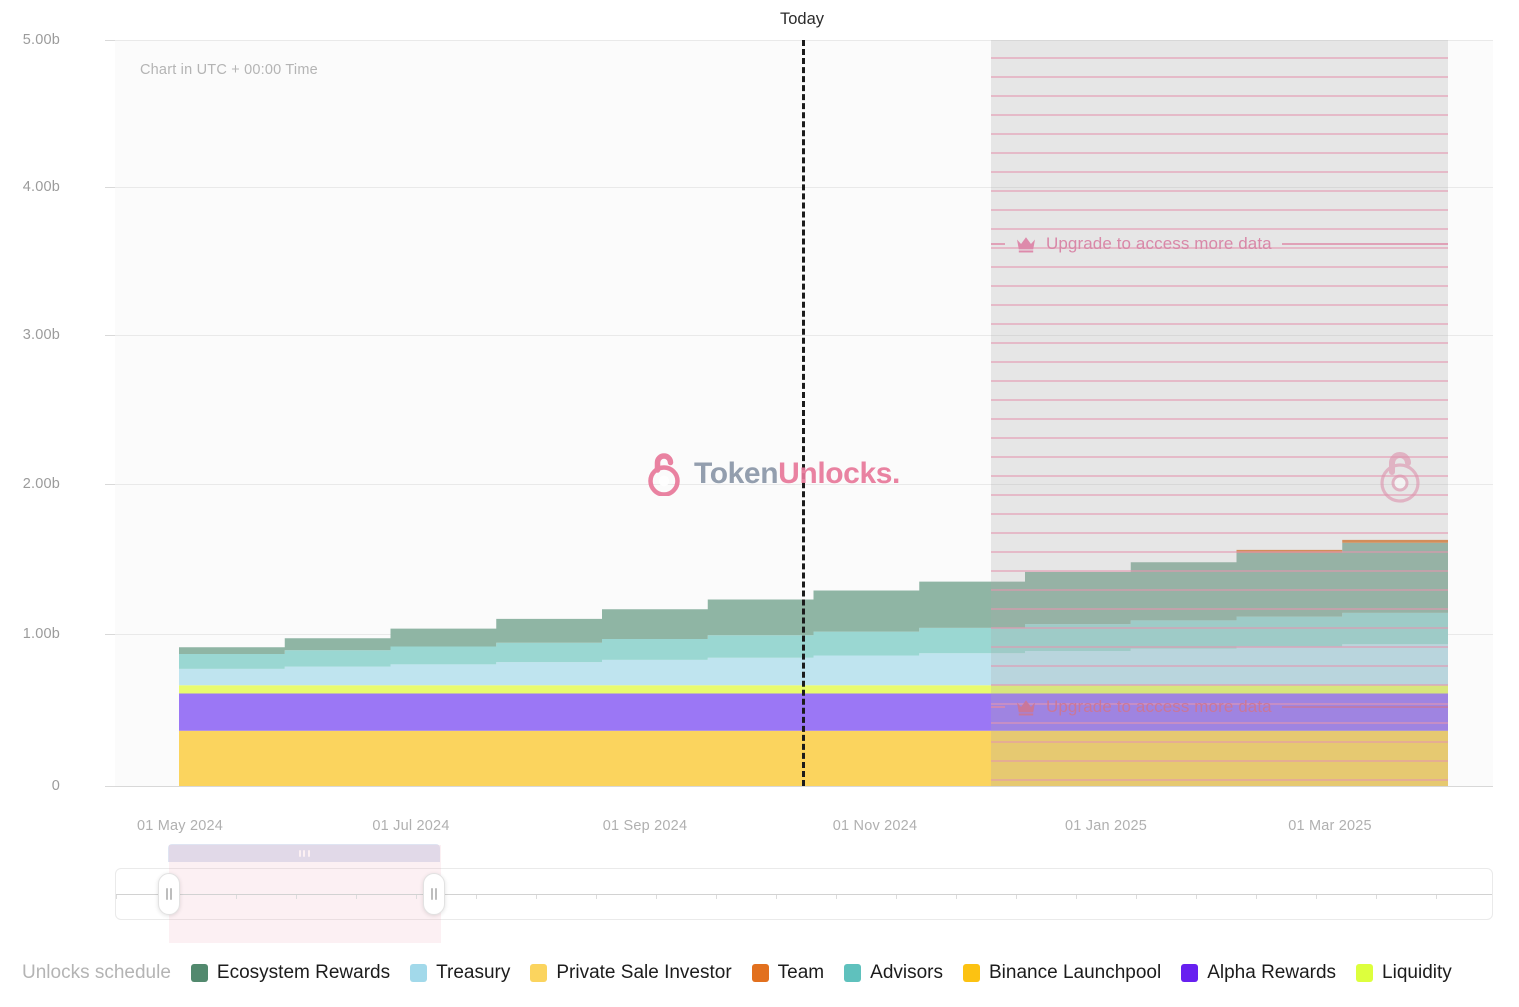 Image resolution: width=1519 pixels, height=1007 pixels. I want to click on legend-swatch-liquidity, so click(1365, 973).